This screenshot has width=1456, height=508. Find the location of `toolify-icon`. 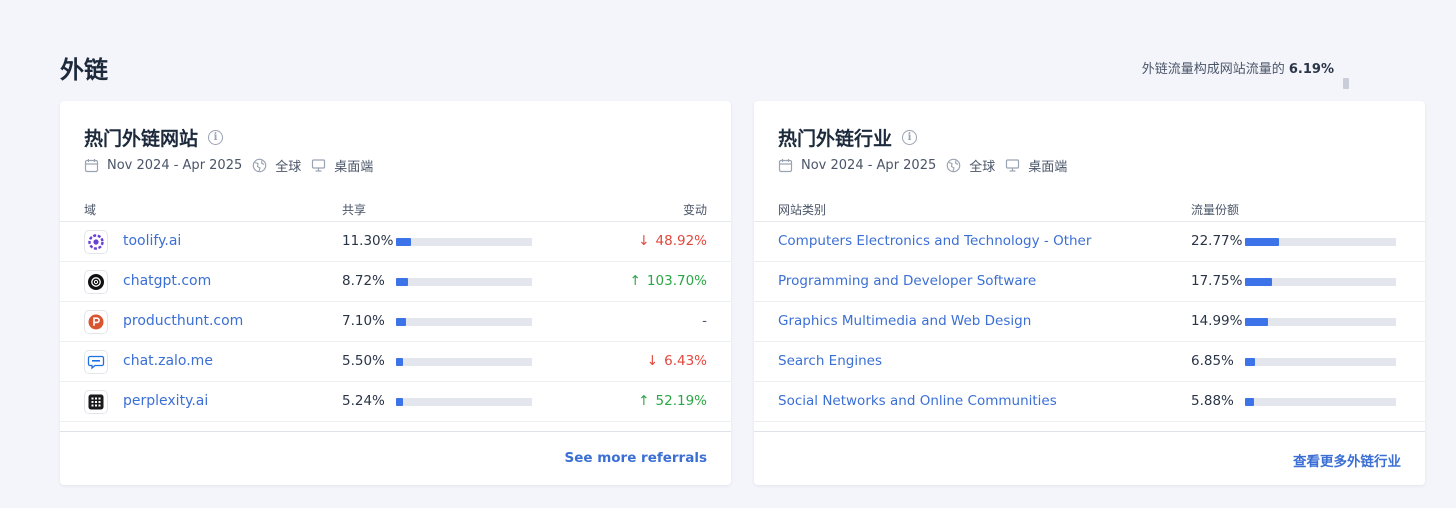

toolify-icon is located at coordinates (96, 242).